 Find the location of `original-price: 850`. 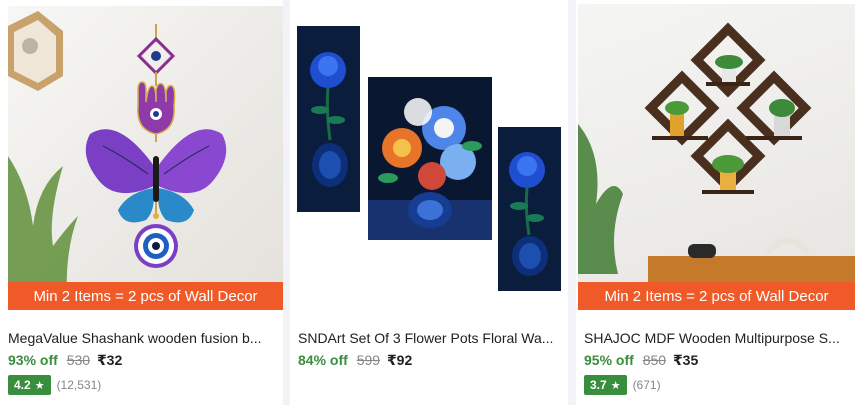

original-price: 850 is located at coordinates (654, 360).